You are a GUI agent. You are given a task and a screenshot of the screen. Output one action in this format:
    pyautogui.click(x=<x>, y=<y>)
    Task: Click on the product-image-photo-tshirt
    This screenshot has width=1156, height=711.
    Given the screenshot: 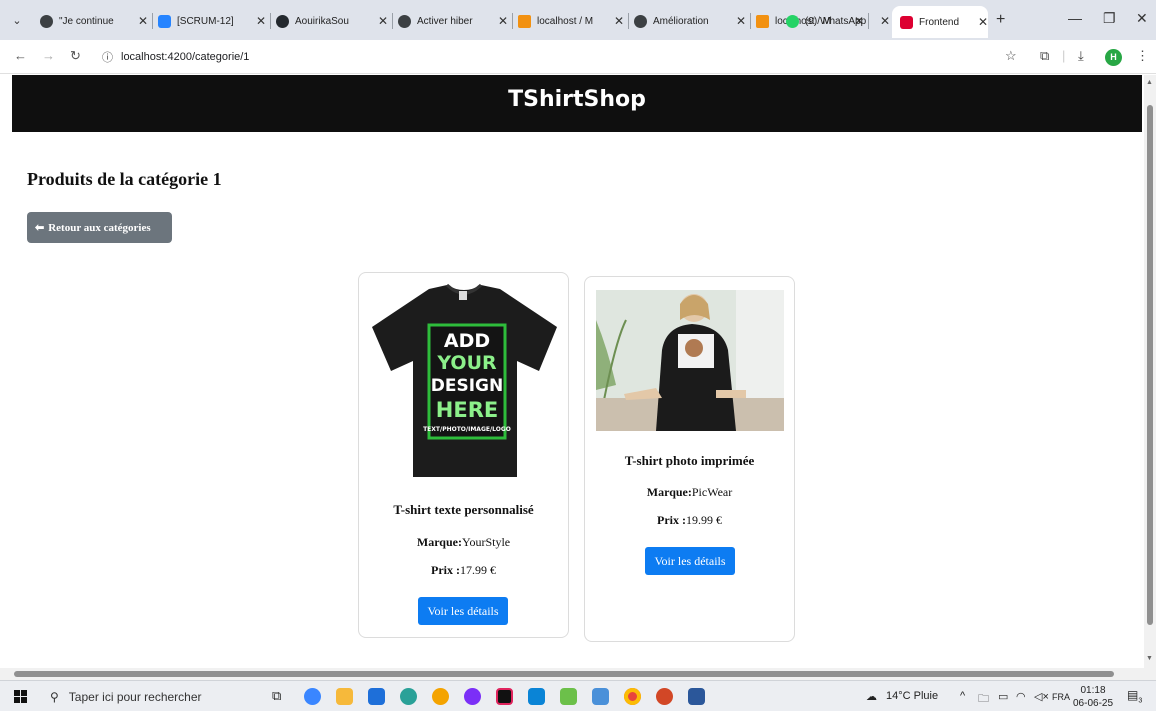 What is the action you would take?
    pyautogui.click(x=690, y=360)
    